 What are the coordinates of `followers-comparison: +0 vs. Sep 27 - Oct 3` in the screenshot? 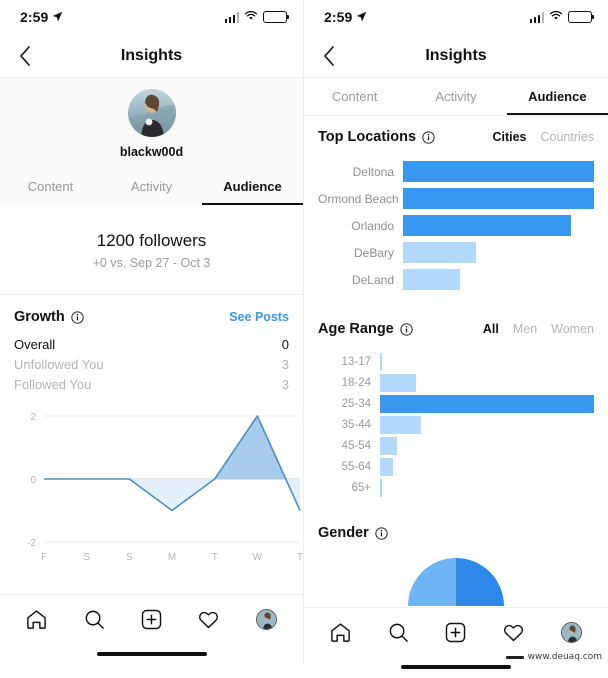 It's located at (151, 263).